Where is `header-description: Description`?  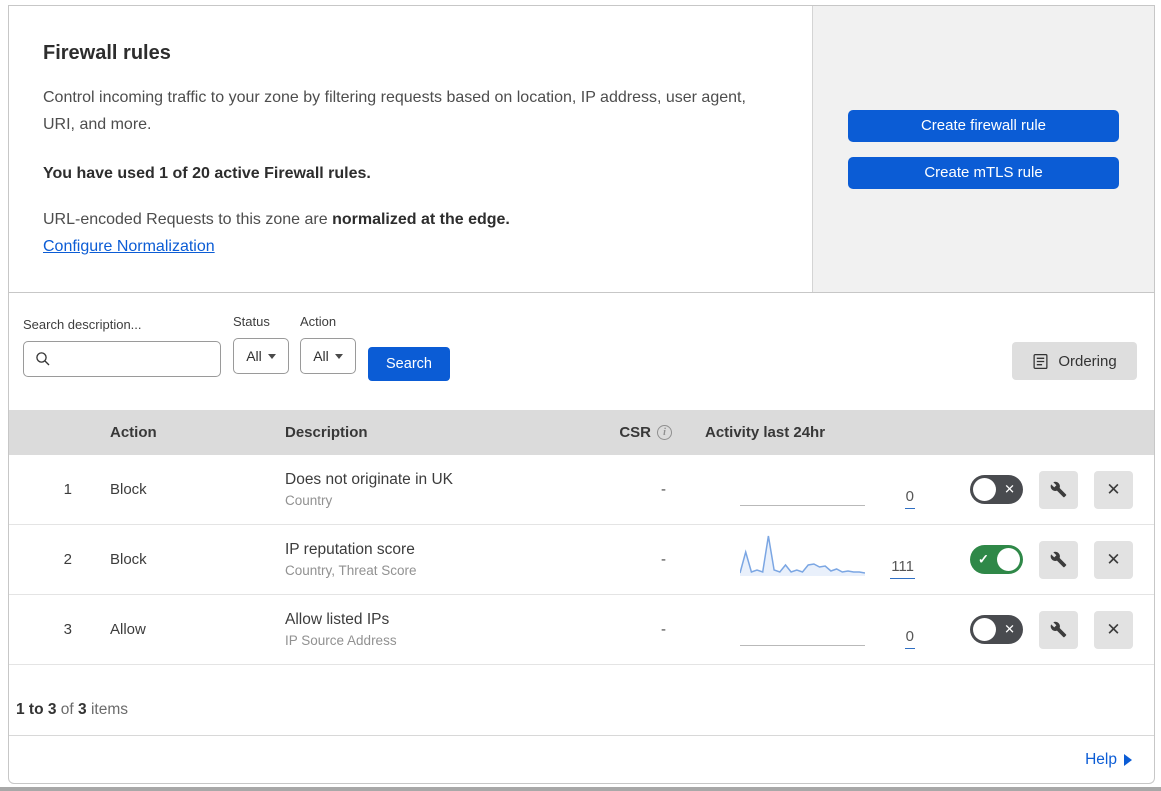 header-description: Description is located at coordinates (326, 432).